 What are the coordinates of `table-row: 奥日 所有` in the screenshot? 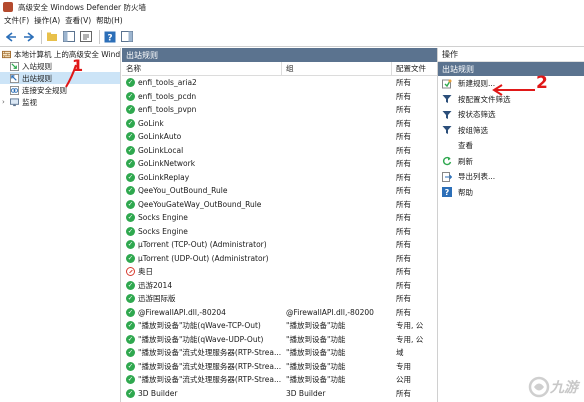 It's located at (279, 272).